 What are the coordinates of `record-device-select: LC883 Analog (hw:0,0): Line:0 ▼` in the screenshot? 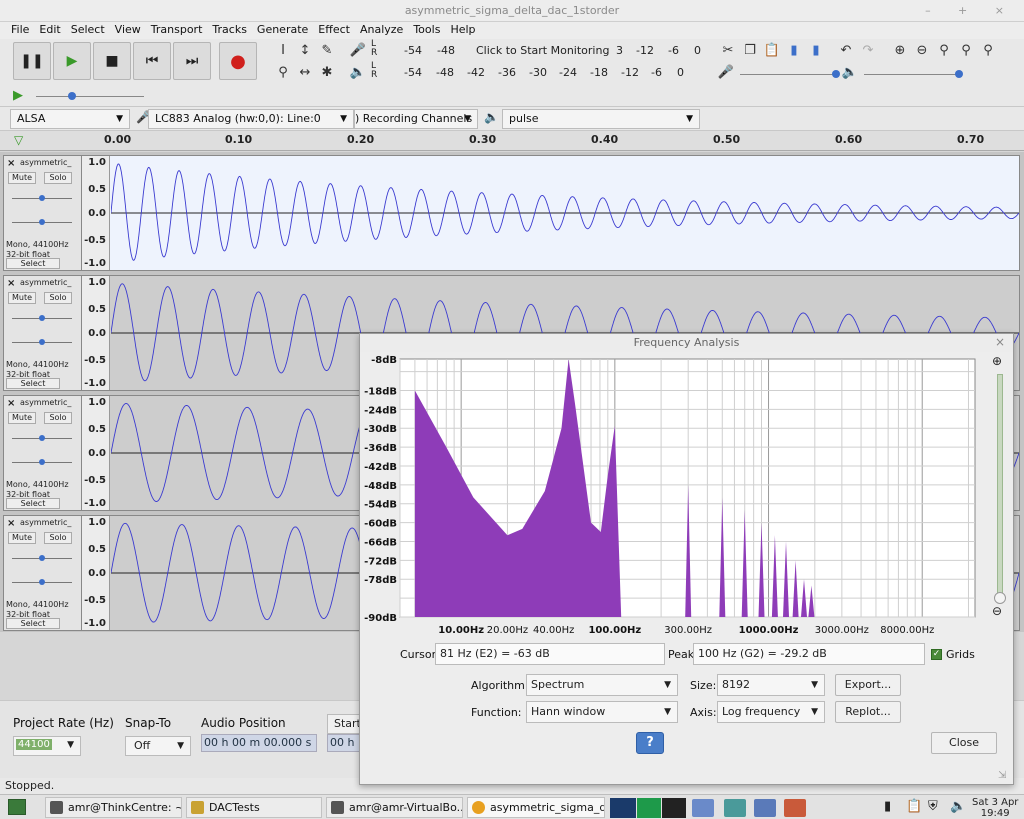 It's located at (251, 119).